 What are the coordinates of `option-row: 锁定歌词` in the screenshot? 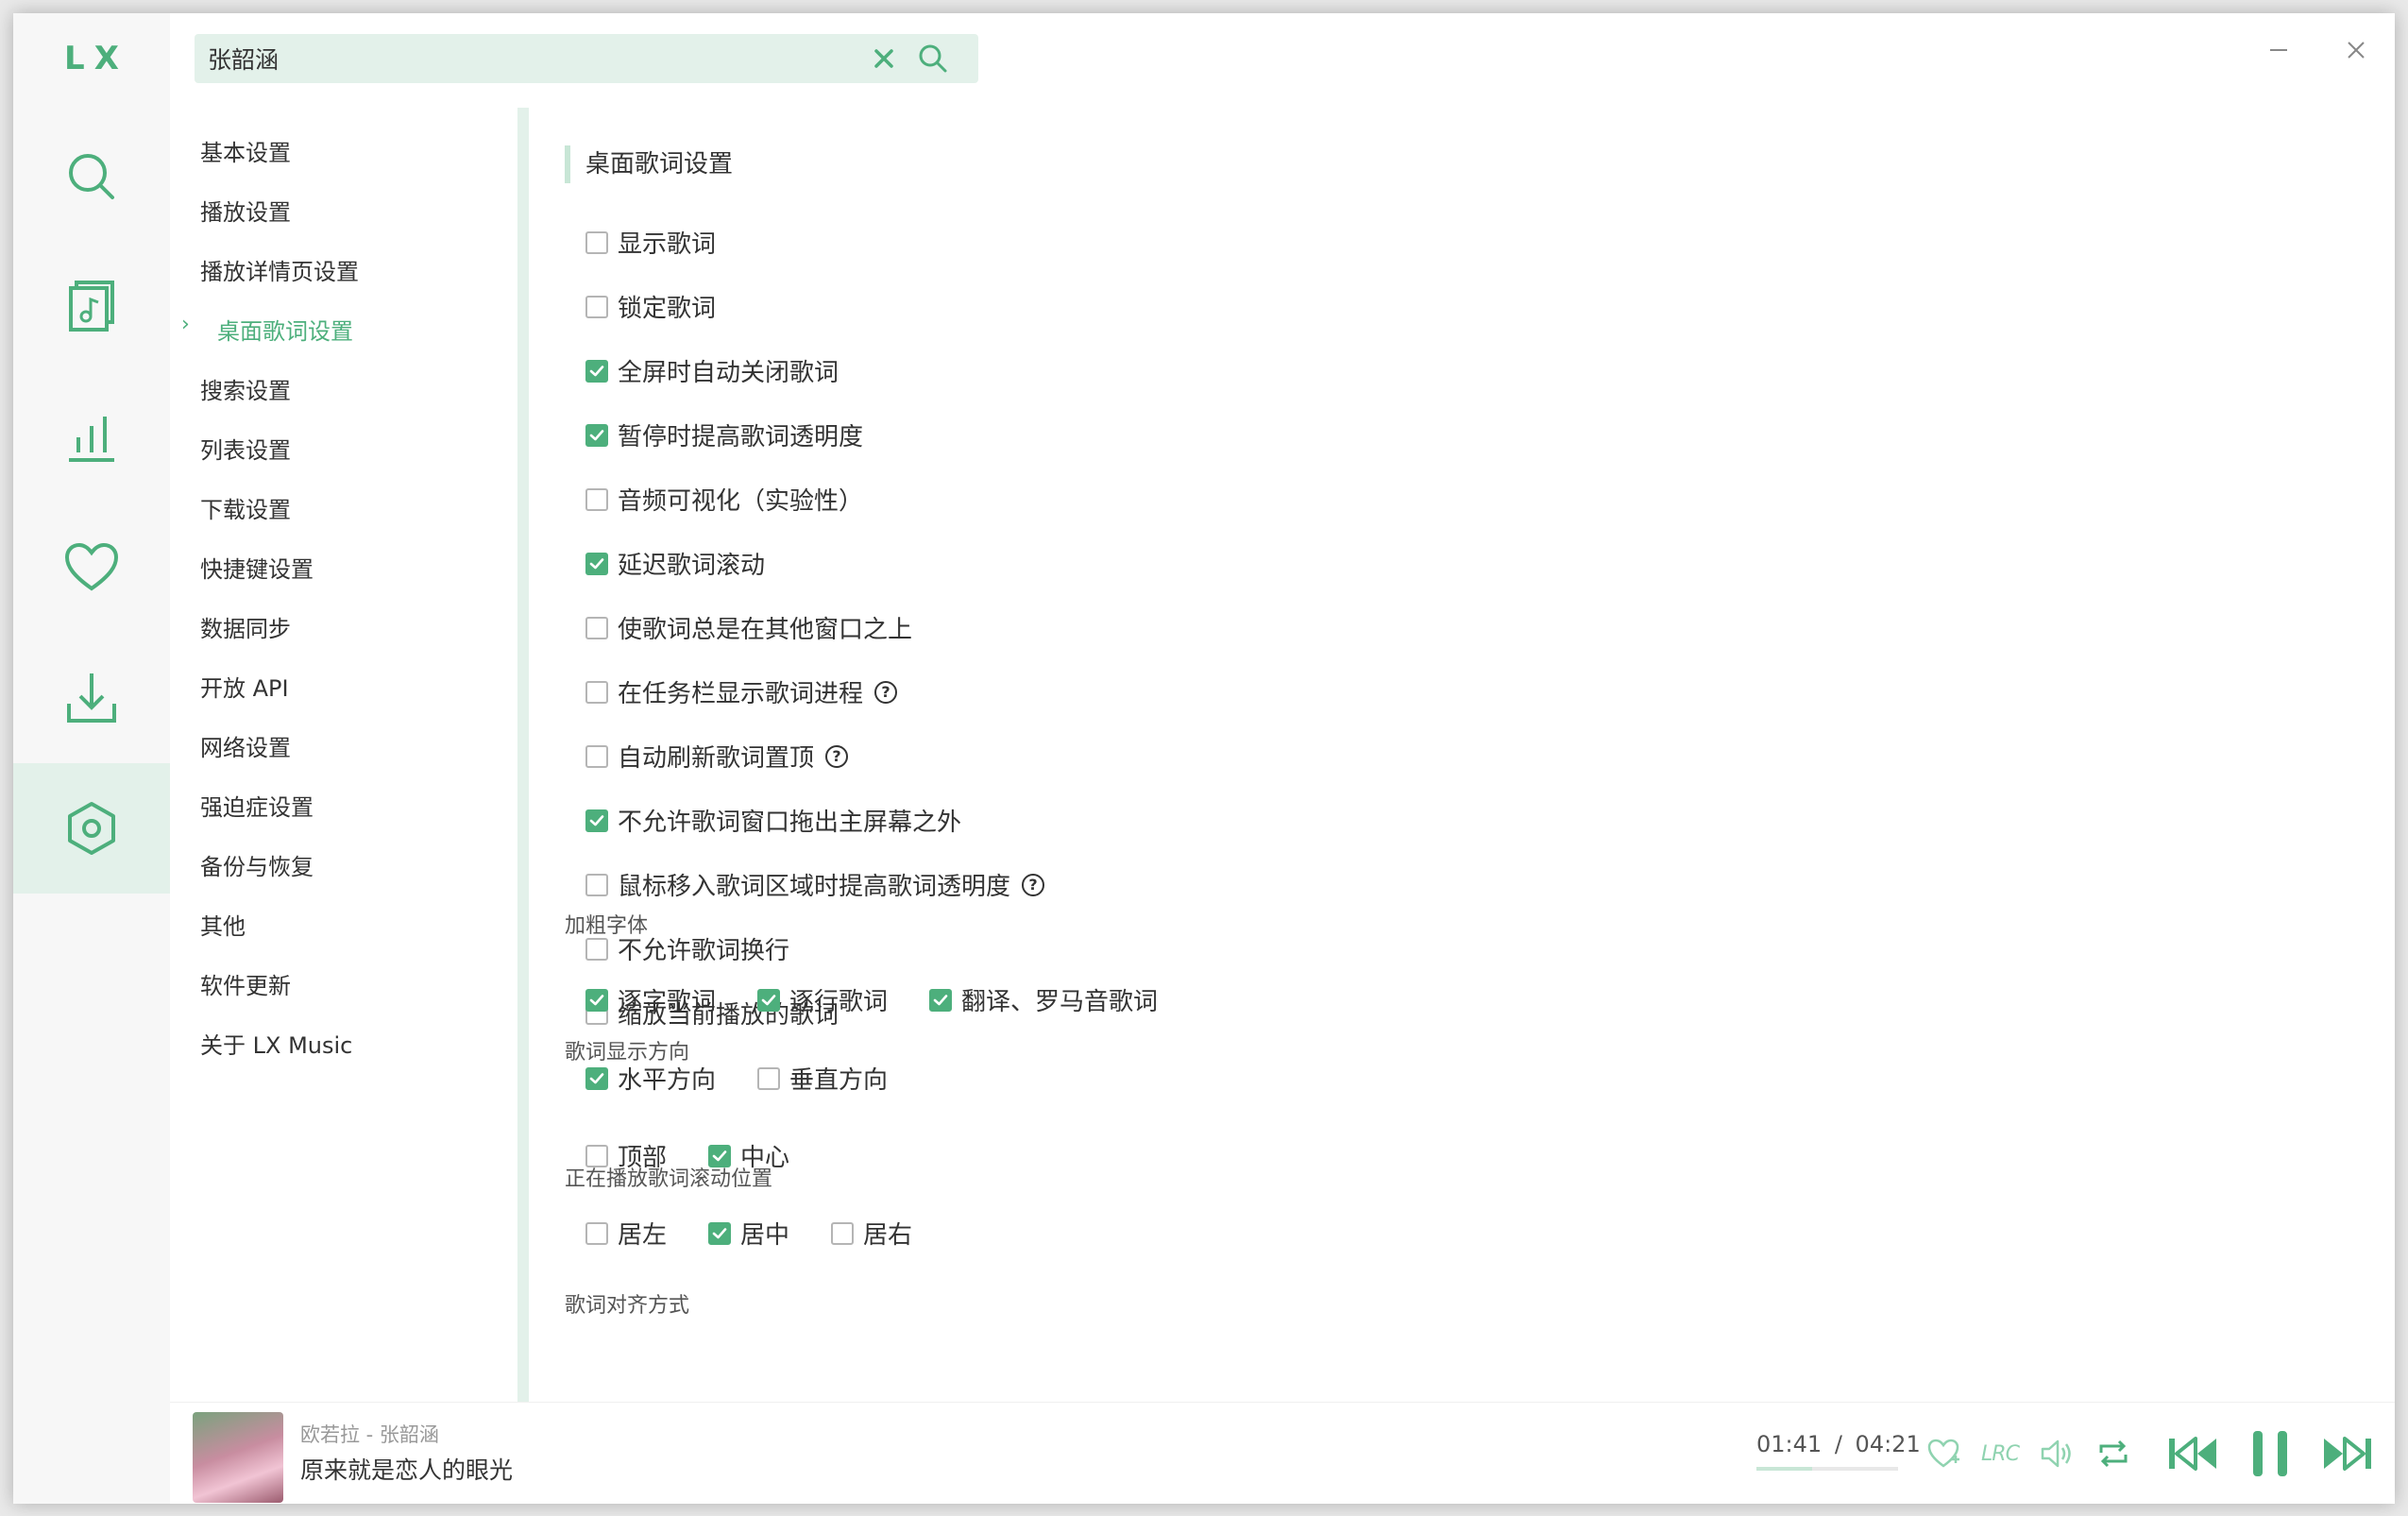 It's located at (650, 307).